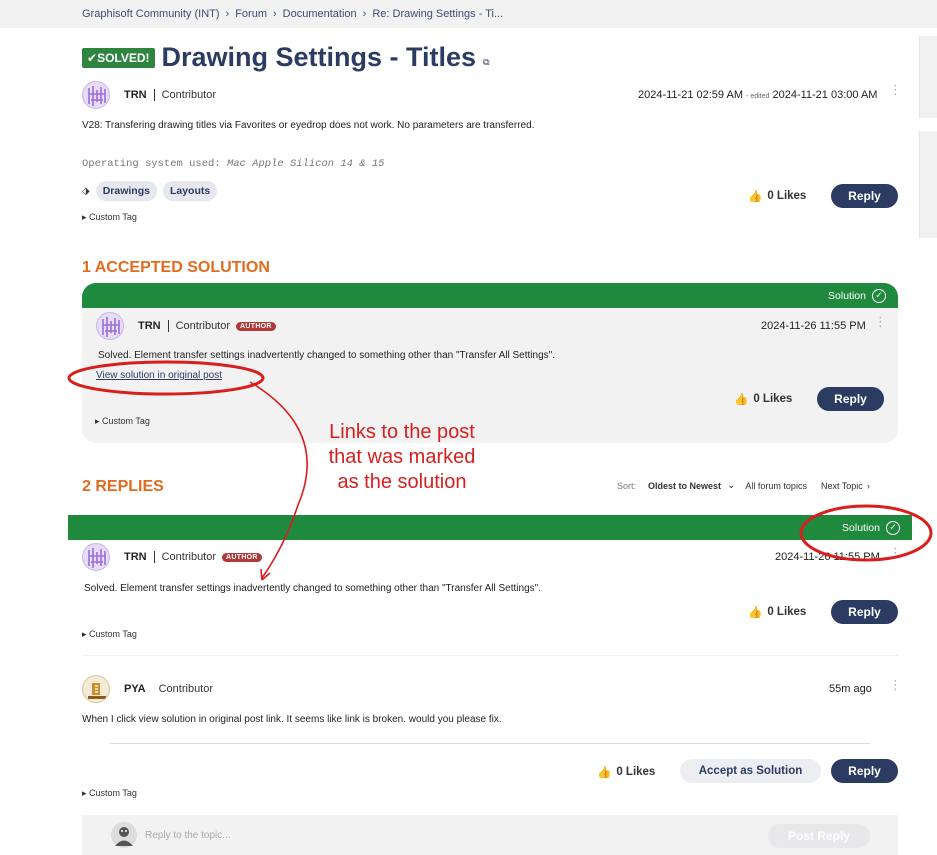 This screenshot has height=855, width=937. I want to click on accept-as-solution-button: Accept as Solution, so click(750, 771).